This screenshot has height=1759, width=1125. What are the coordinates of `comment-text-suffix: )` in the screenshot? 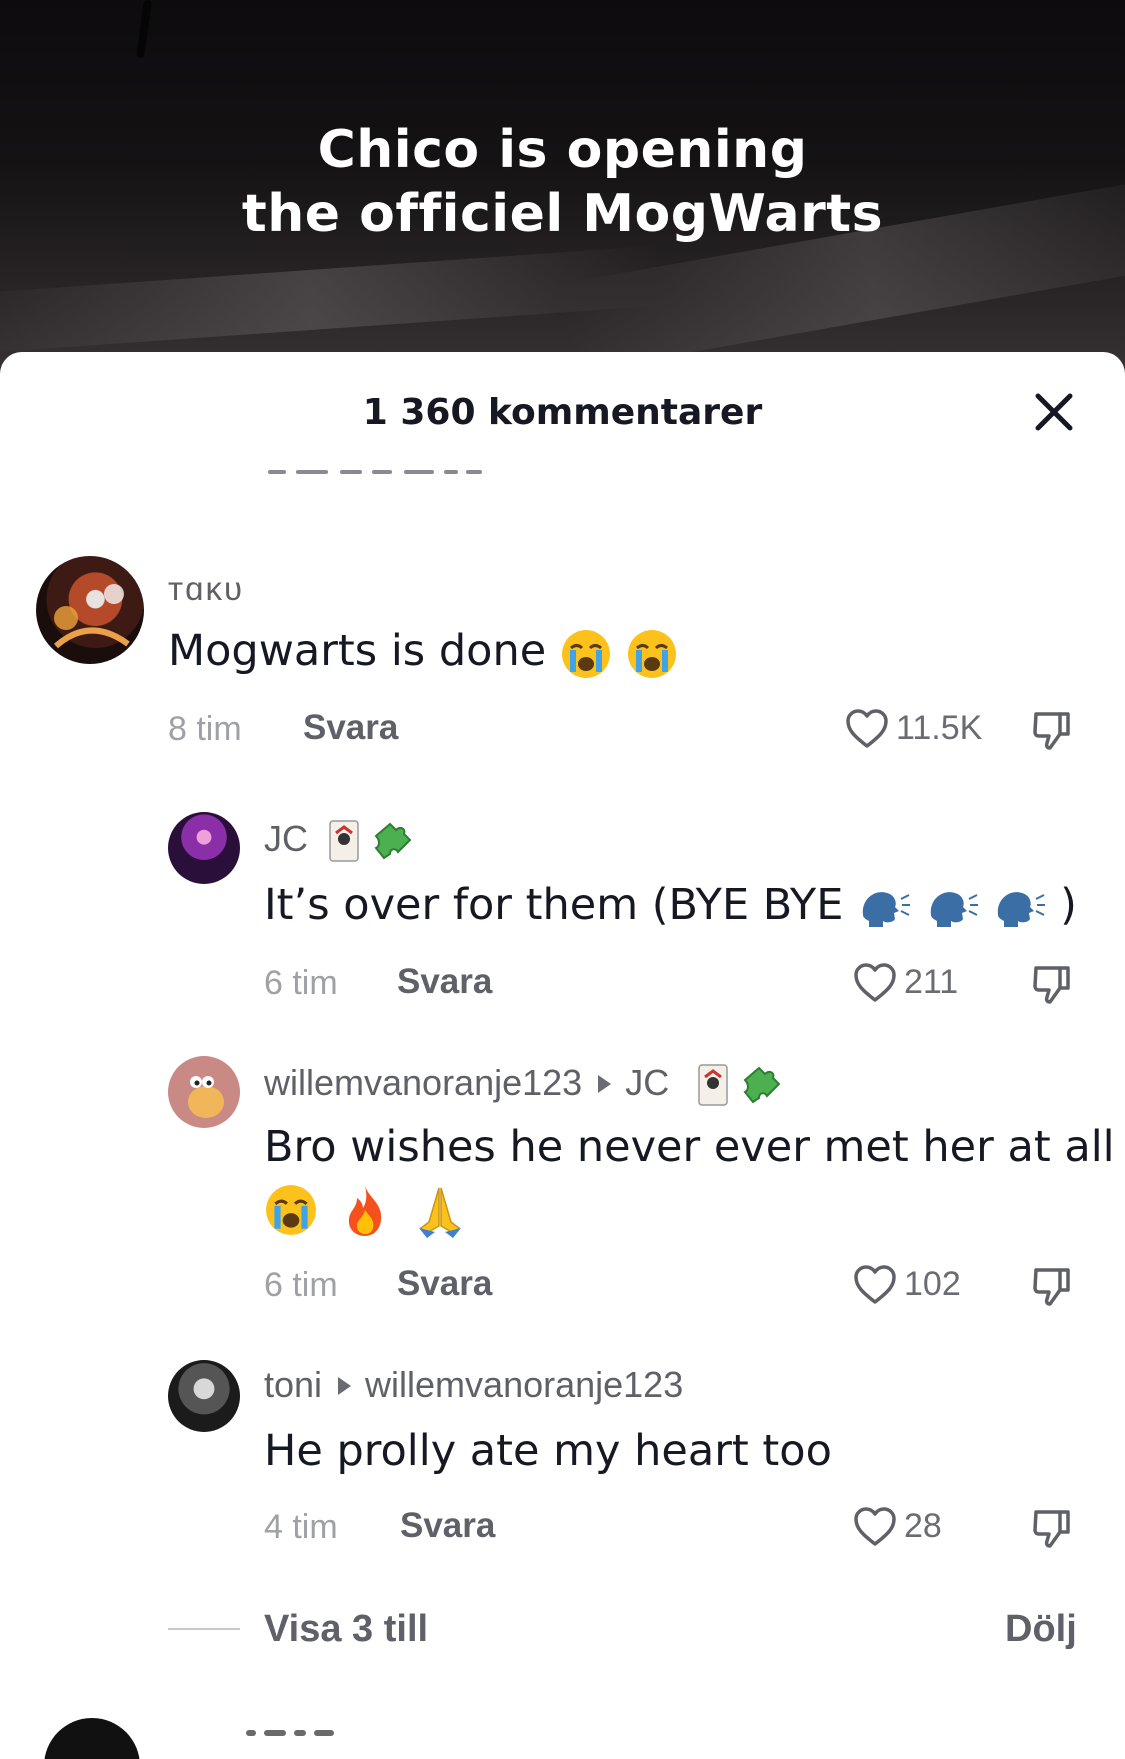 It's located at (1068, 905).